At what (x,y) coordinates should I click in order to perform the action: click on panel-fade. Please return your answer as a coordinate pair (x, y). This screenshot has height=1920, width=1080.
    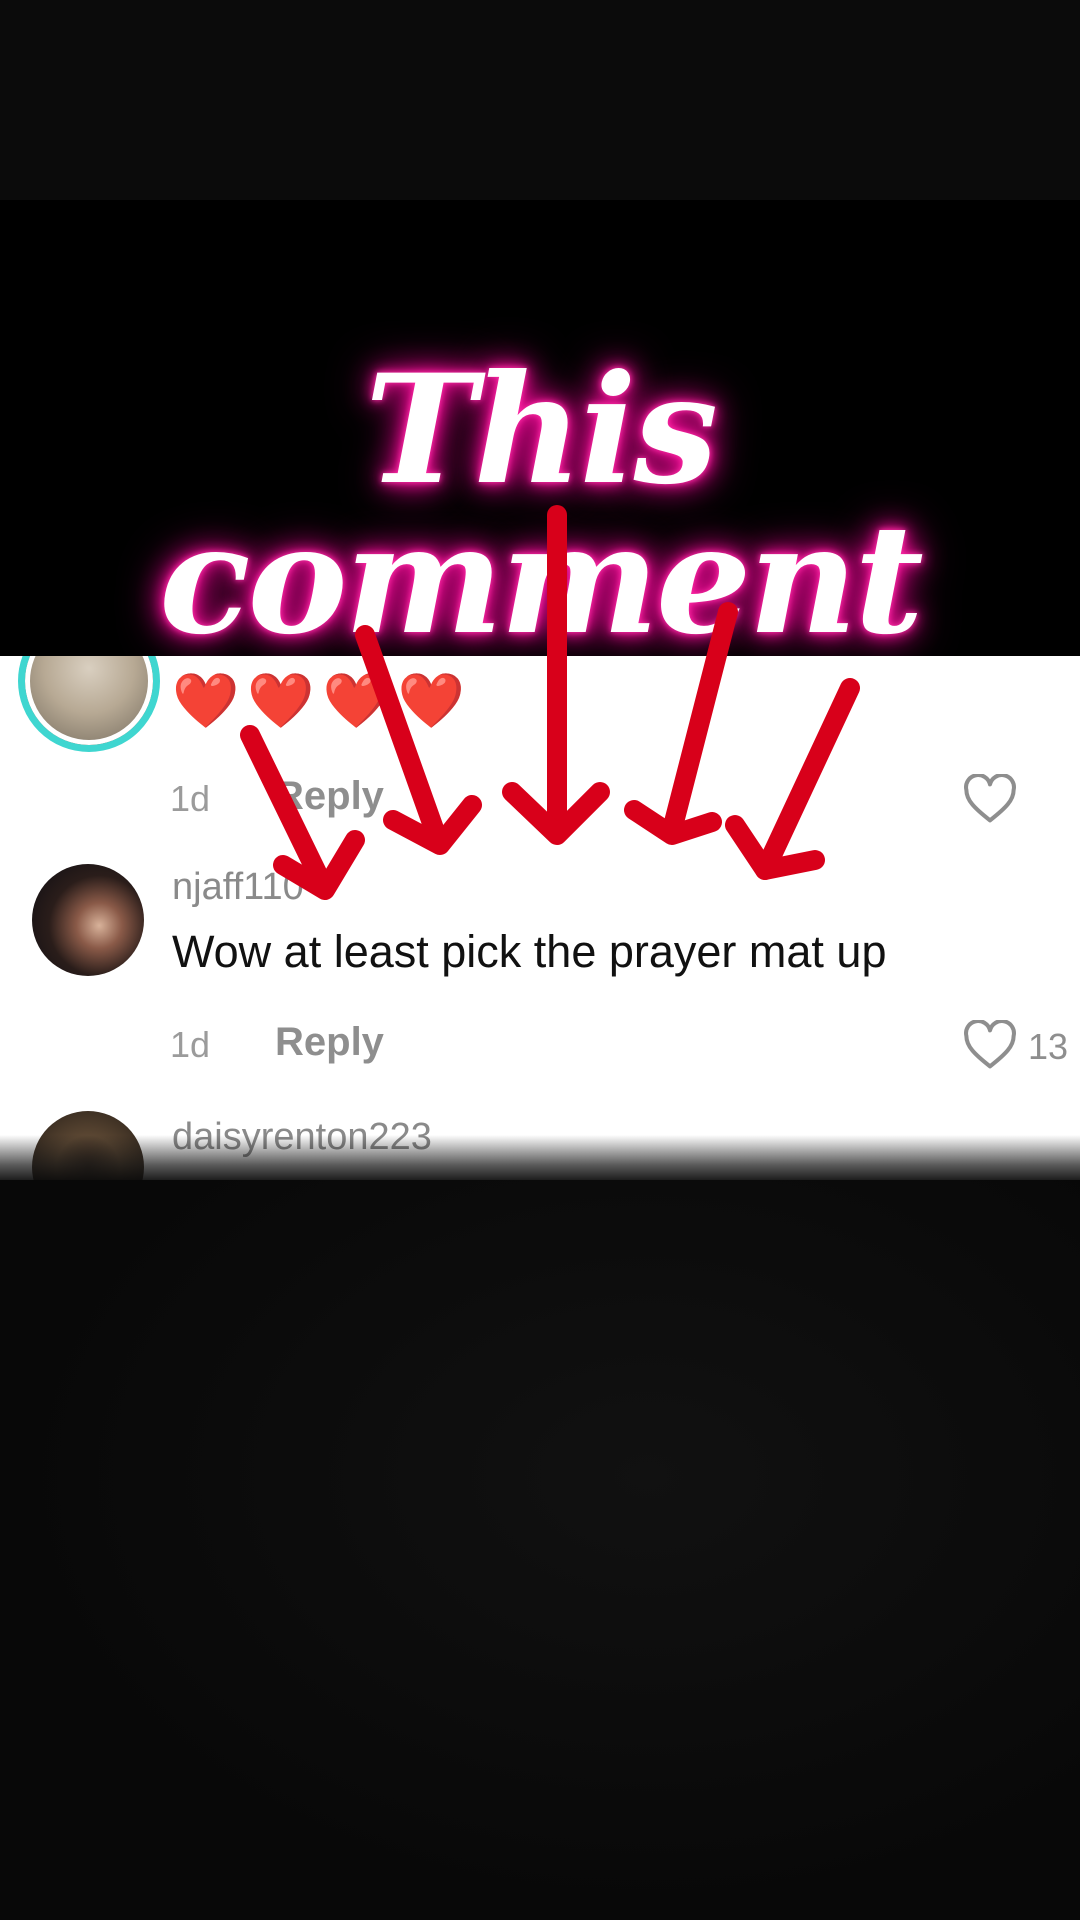
    Looking at the image, I should click on (540, 1160).